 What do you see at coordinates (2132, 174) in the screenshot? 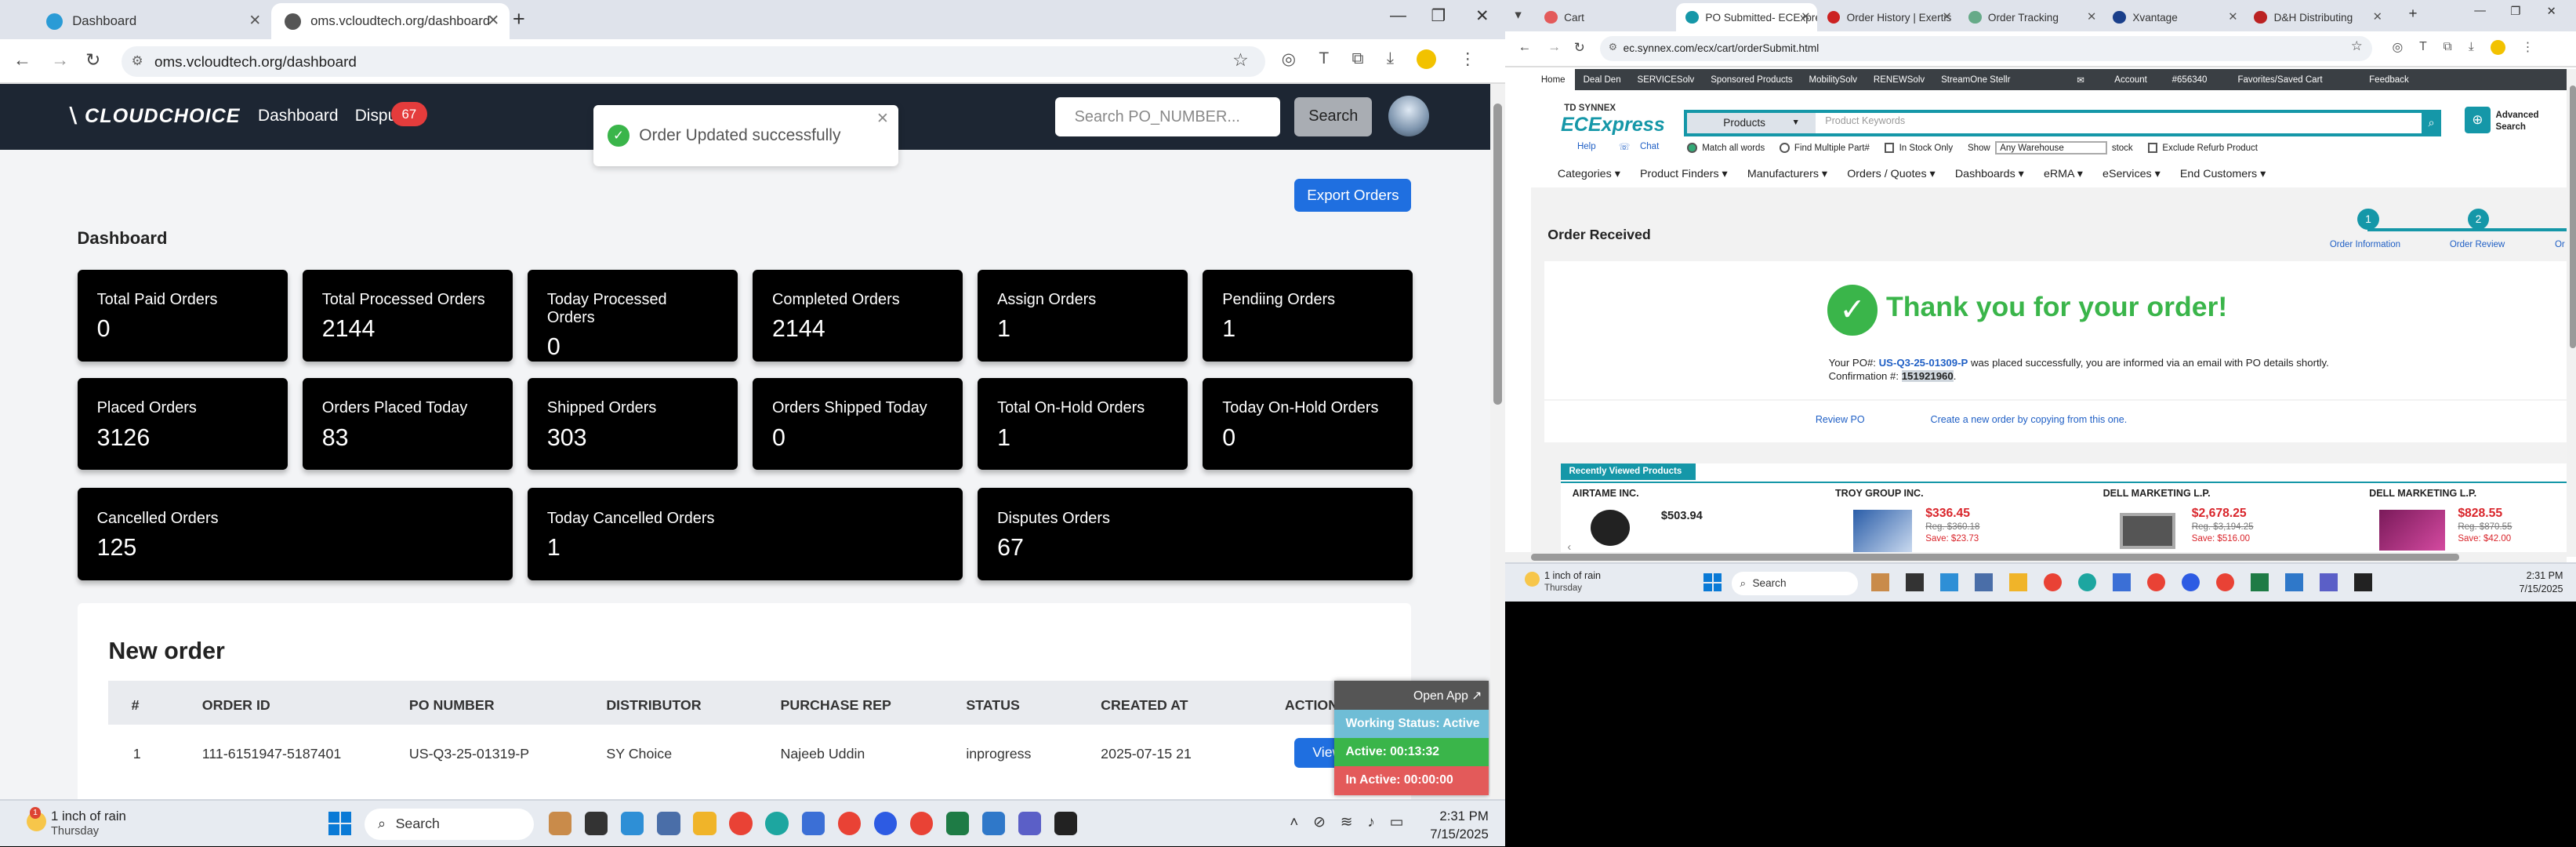
I see `menu-eservices: eServices ▾` at bounding box center [2132, 174].